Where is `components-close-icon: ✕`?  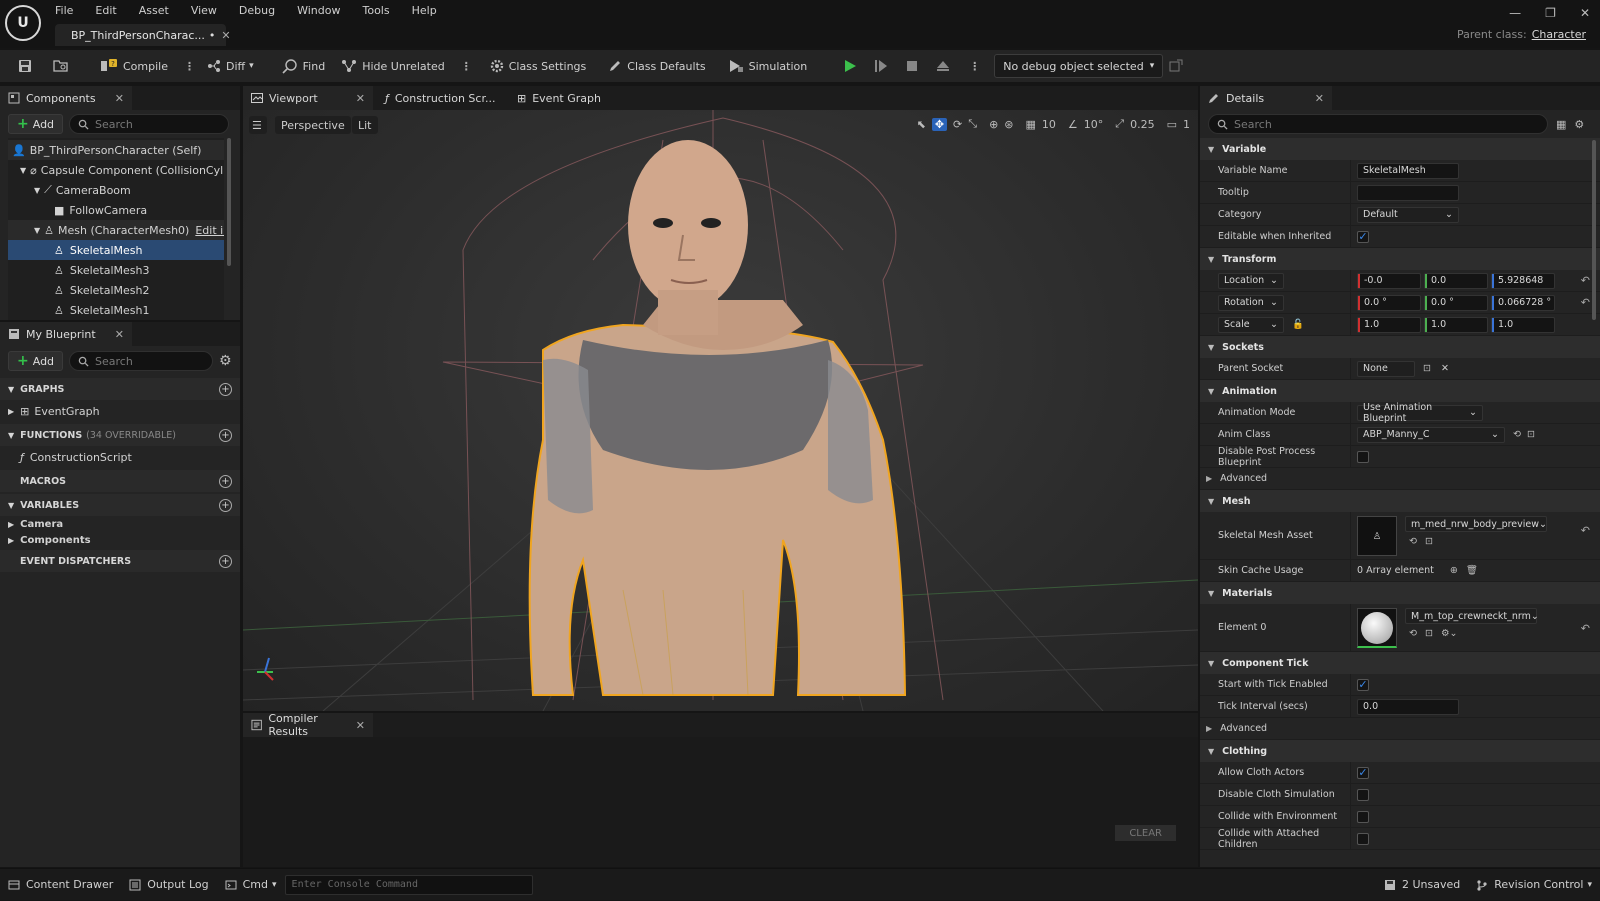
components-close-icon: ✕ is located at coordinates (119, 98).